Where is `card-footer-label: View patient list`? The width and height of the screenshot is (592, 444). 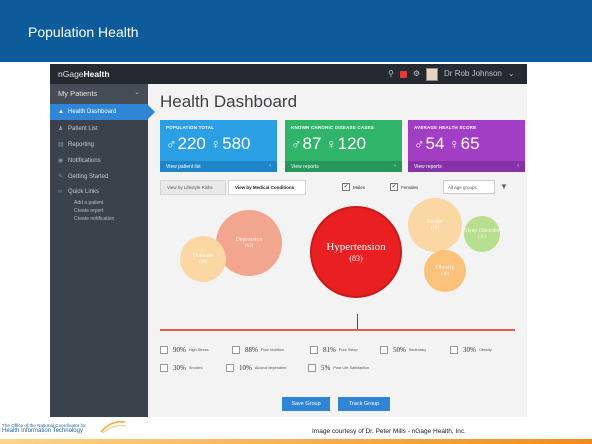 card-footer-label: View patient list is located at coordinates (183, 167).